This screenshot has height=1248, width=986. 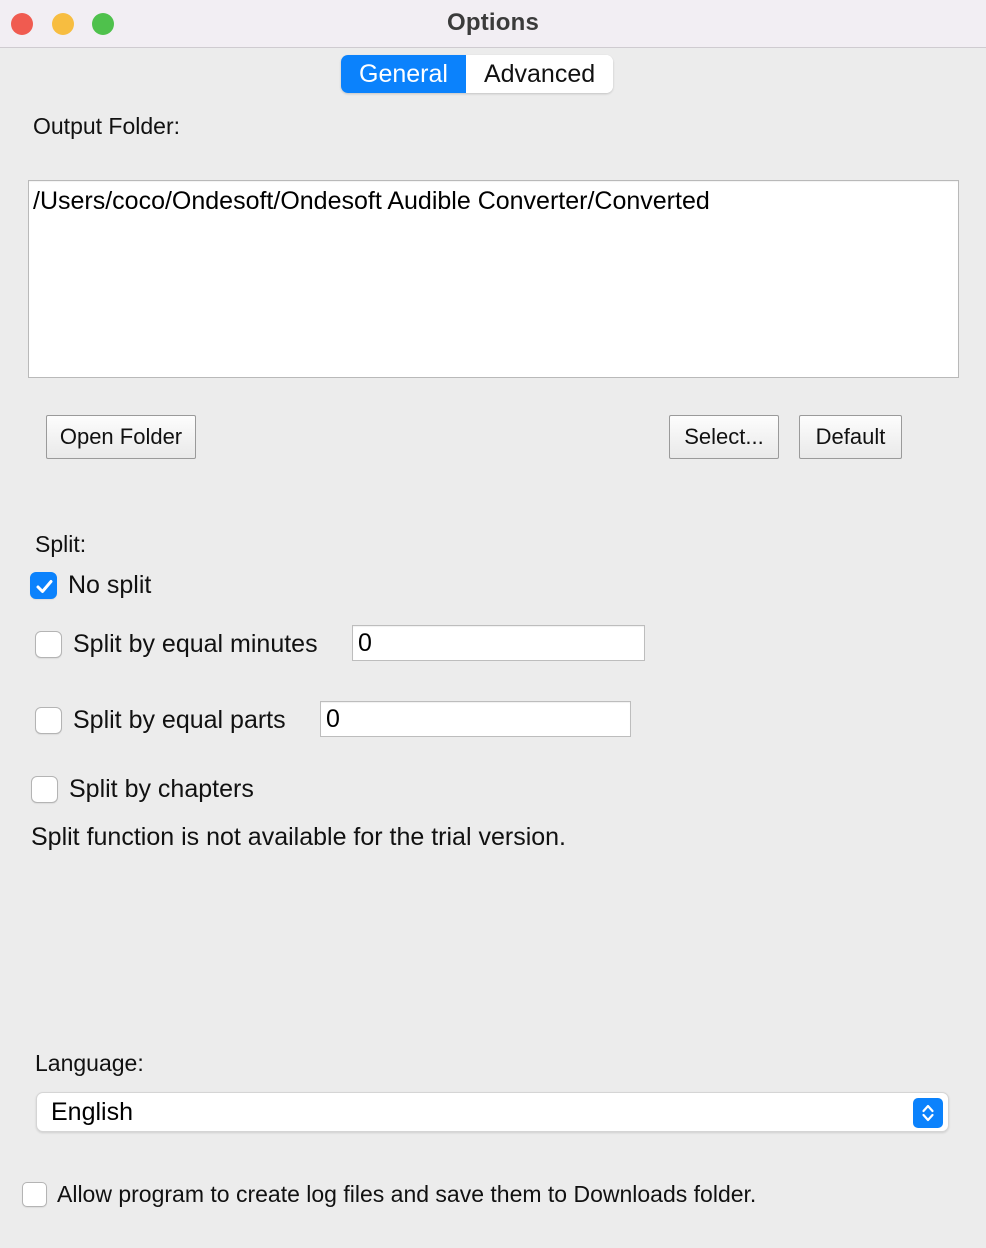 I want to click on checkbox-equal-minutes, so click(x=48, y=644).